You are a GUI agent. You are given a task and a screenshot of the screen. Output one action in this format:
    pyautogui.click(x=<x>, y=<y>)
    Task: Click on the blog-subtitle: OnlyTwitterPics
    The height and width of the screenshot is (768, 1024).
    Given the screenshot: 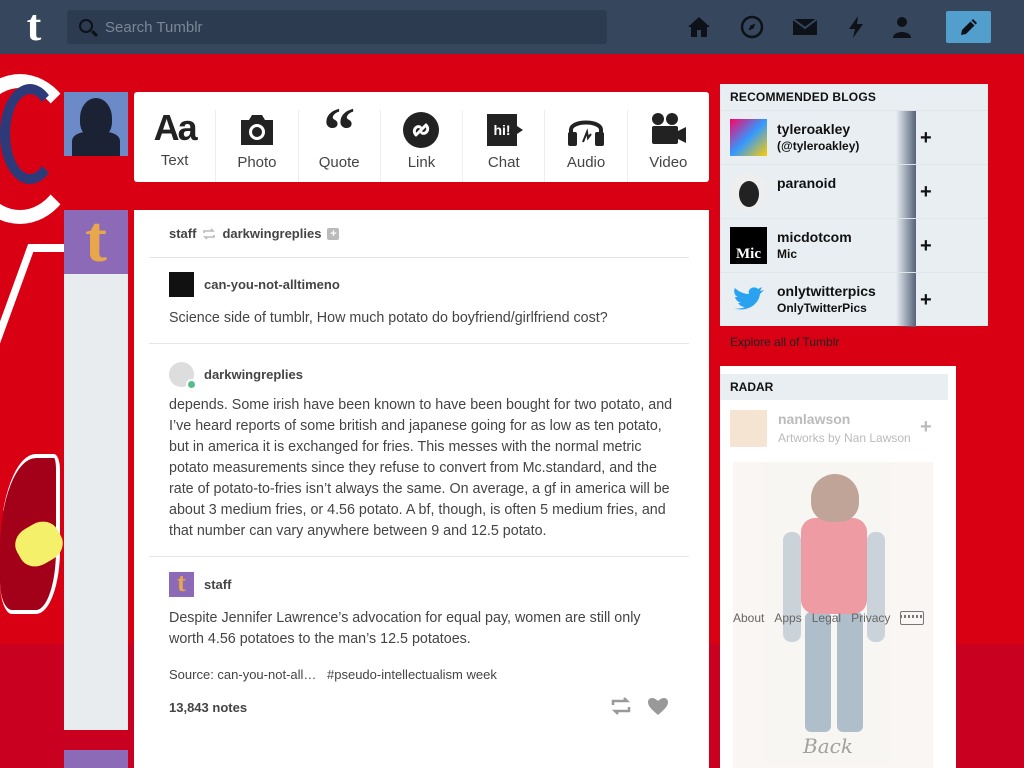 What is the action you would take?
    pyautogui.click(x=822, y=308)
    